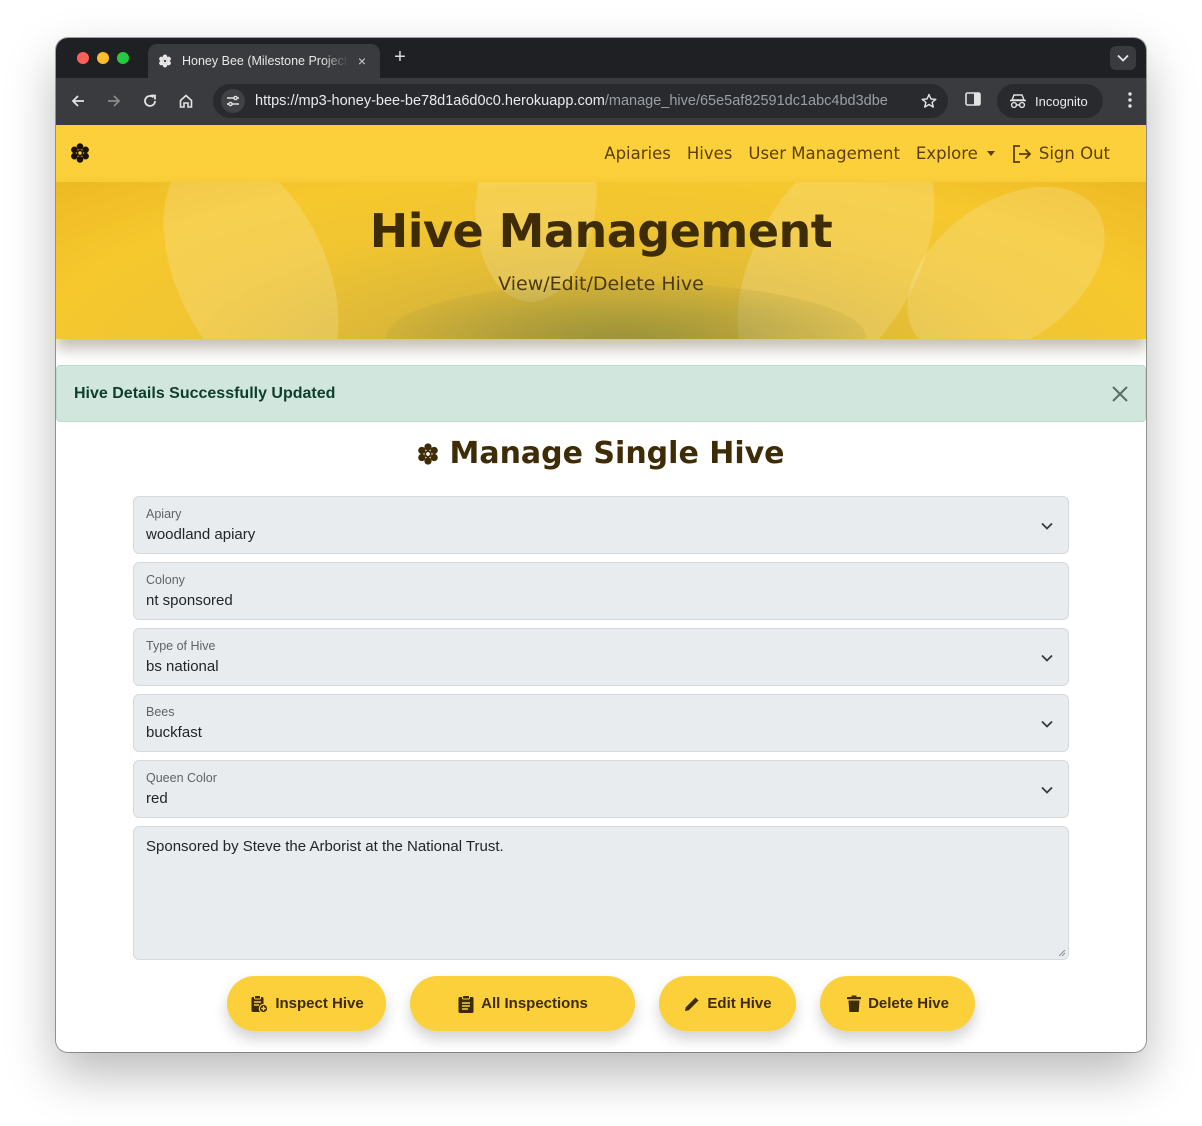  Describe the element at coordinates (929, 101) in the screenshot. I see `bookmark-star-icon` at that location.